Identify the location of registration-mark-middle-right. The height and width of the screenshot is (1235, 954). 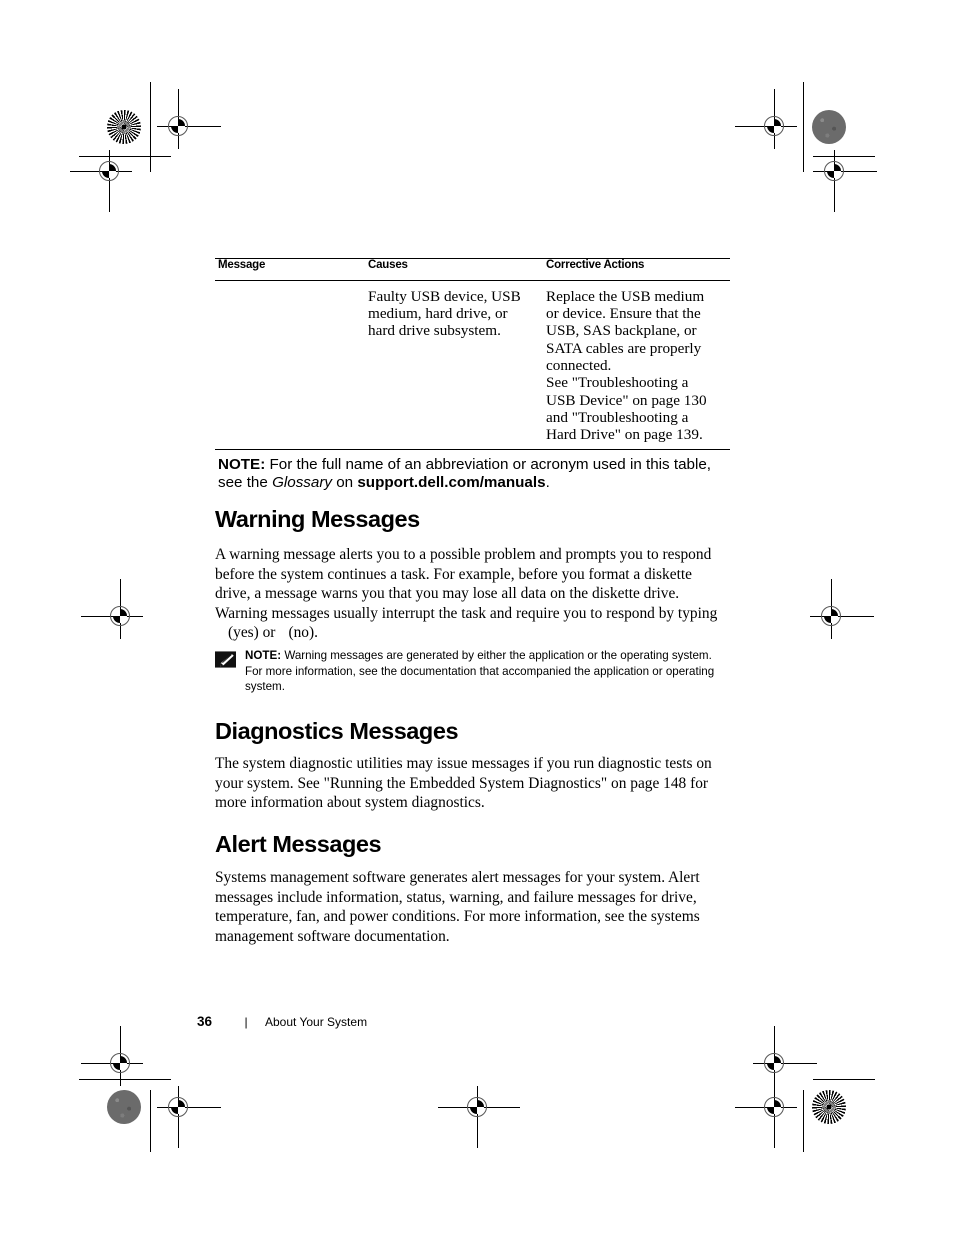
(842, 609).